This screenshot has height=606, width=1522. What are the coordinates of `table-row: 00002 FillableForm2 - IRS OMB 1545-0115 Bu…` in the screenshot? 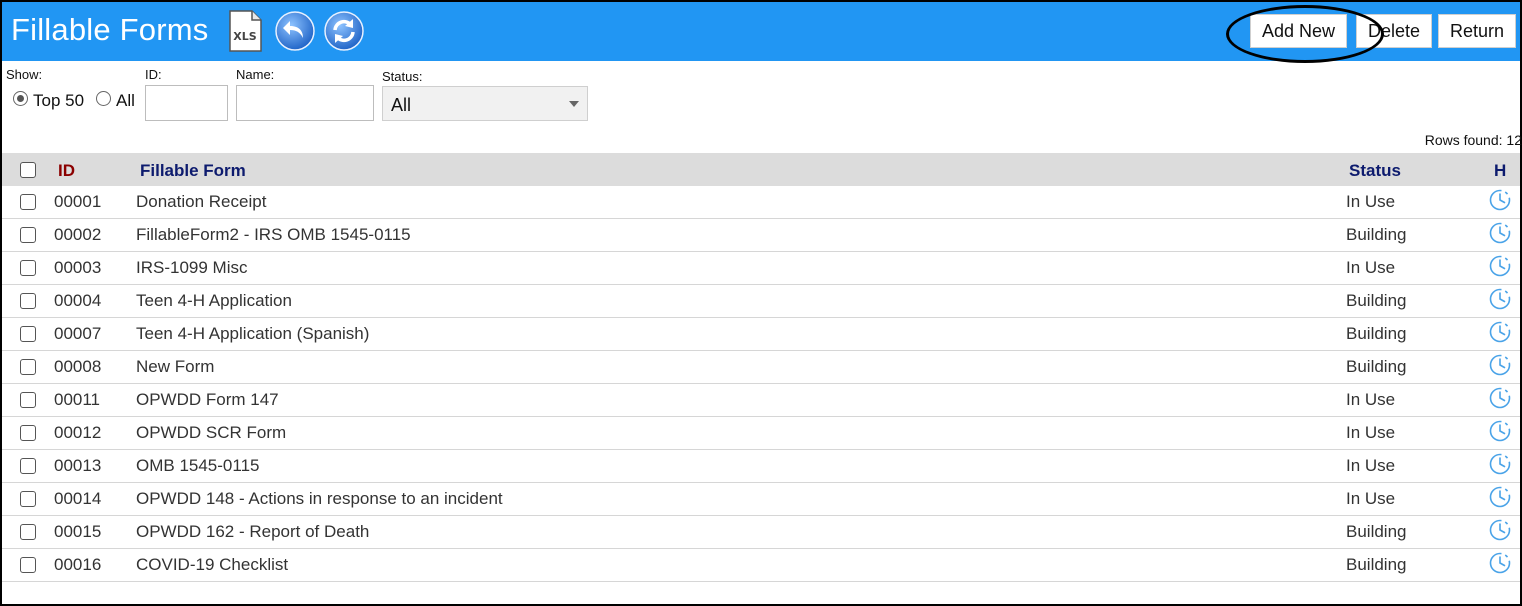 It's located at (761, 235).